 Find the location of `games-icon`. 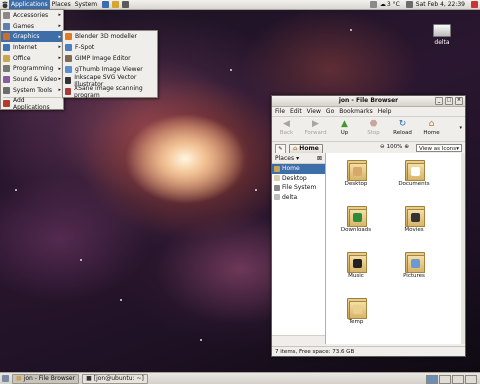

games-icon is located at coordinates (6, 26).